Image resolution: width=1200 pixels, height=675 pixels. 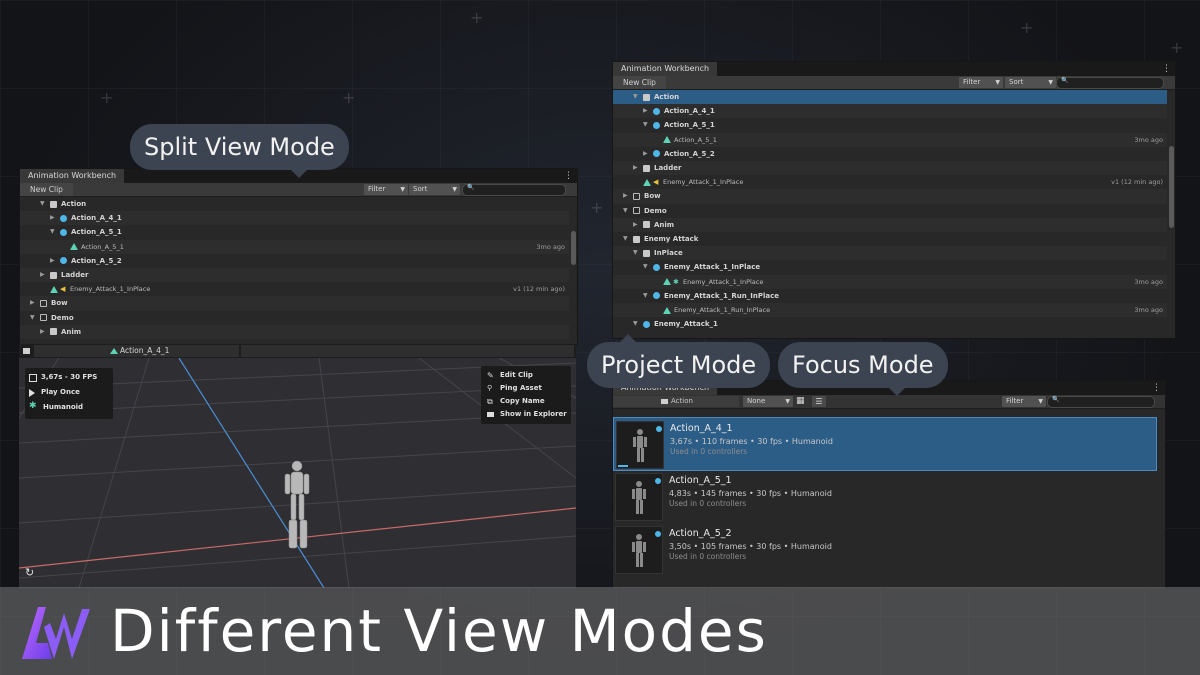 I want to click on tree-row: ▼ InPlace, so click(x=890, y=253).